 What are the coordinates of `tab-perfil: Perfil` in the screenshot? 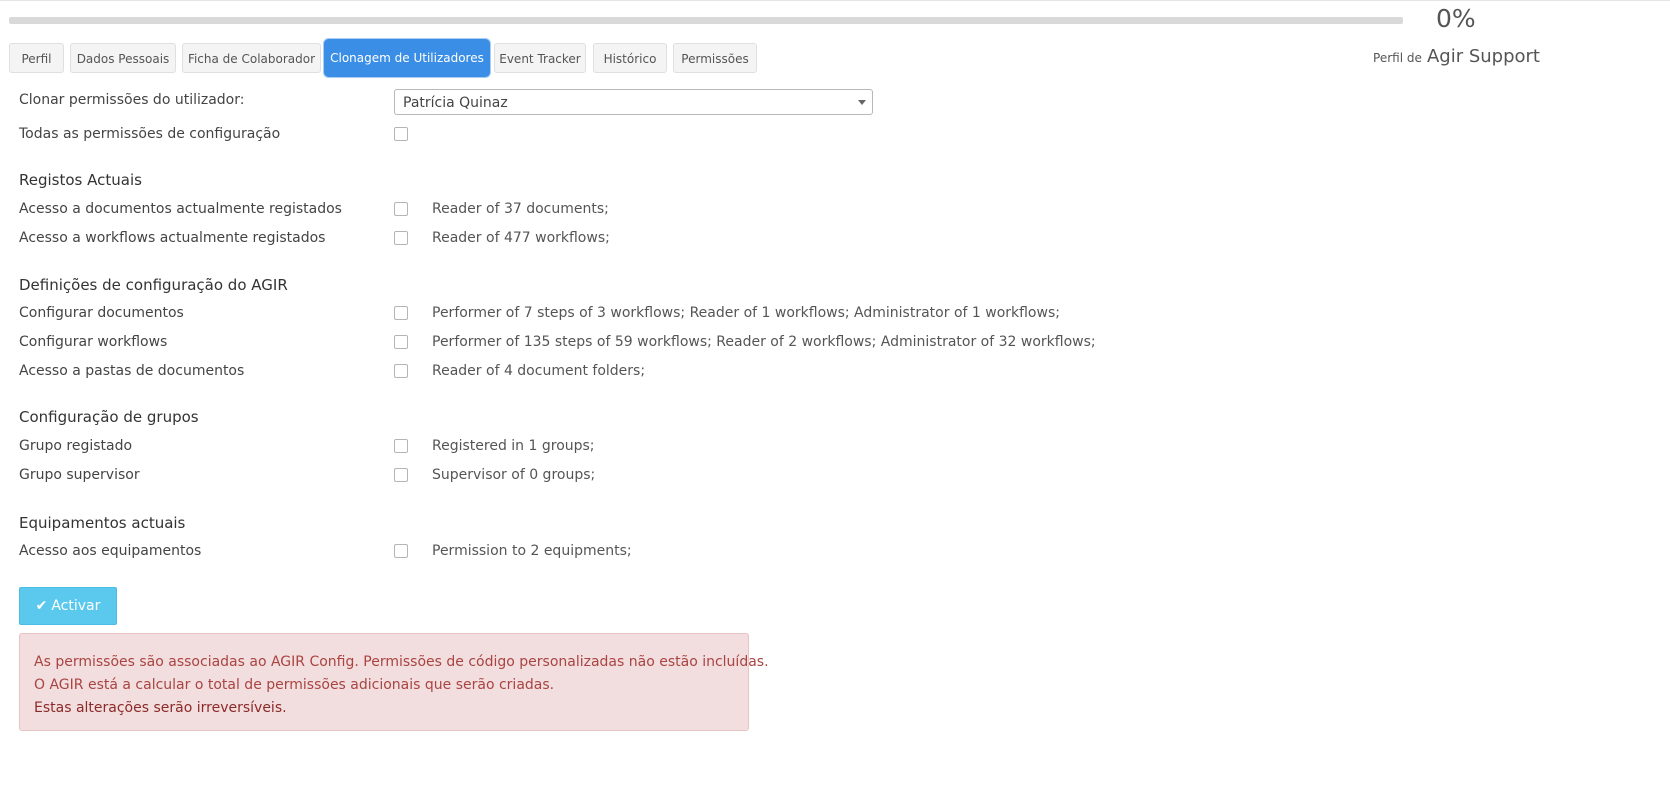 It's located at (36, 58).